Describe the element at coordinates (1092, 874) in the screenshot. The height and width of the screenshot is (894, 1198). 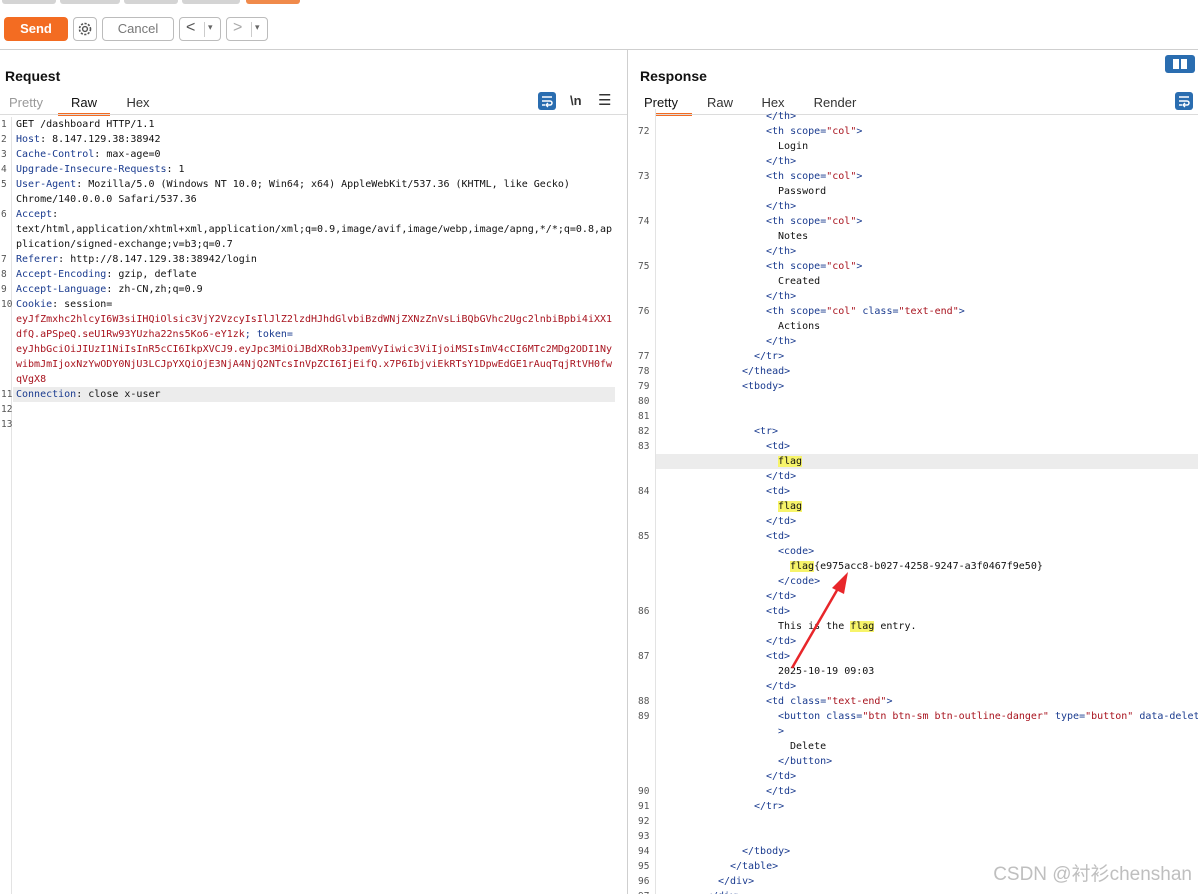
I see `watermark: CSDN @衬衫chenshan` at that location.